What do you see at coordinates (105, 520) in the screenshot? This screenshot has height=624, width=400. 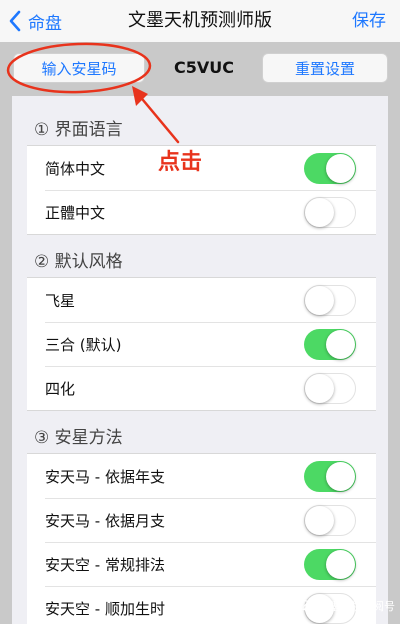 I see `row-label: 安天马 - 依据月支` at bounding box center [105, 520].